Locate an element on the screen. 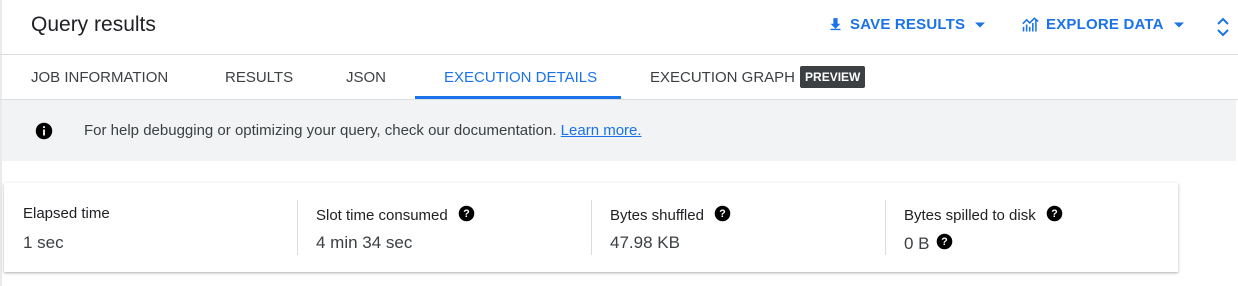 The image size is (1238, 286). download-icon is located at coordinates (835, 24).